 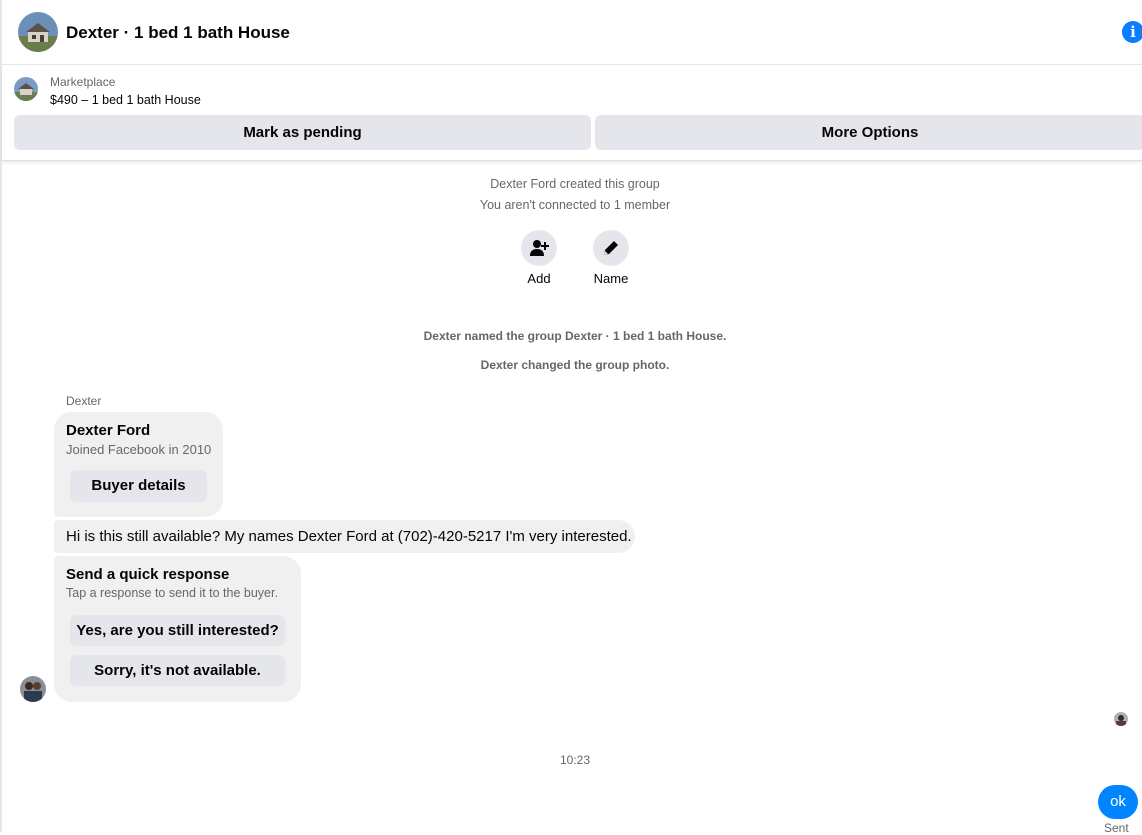 I want to click on add-member-action: Add, so click(x=539, y=258).